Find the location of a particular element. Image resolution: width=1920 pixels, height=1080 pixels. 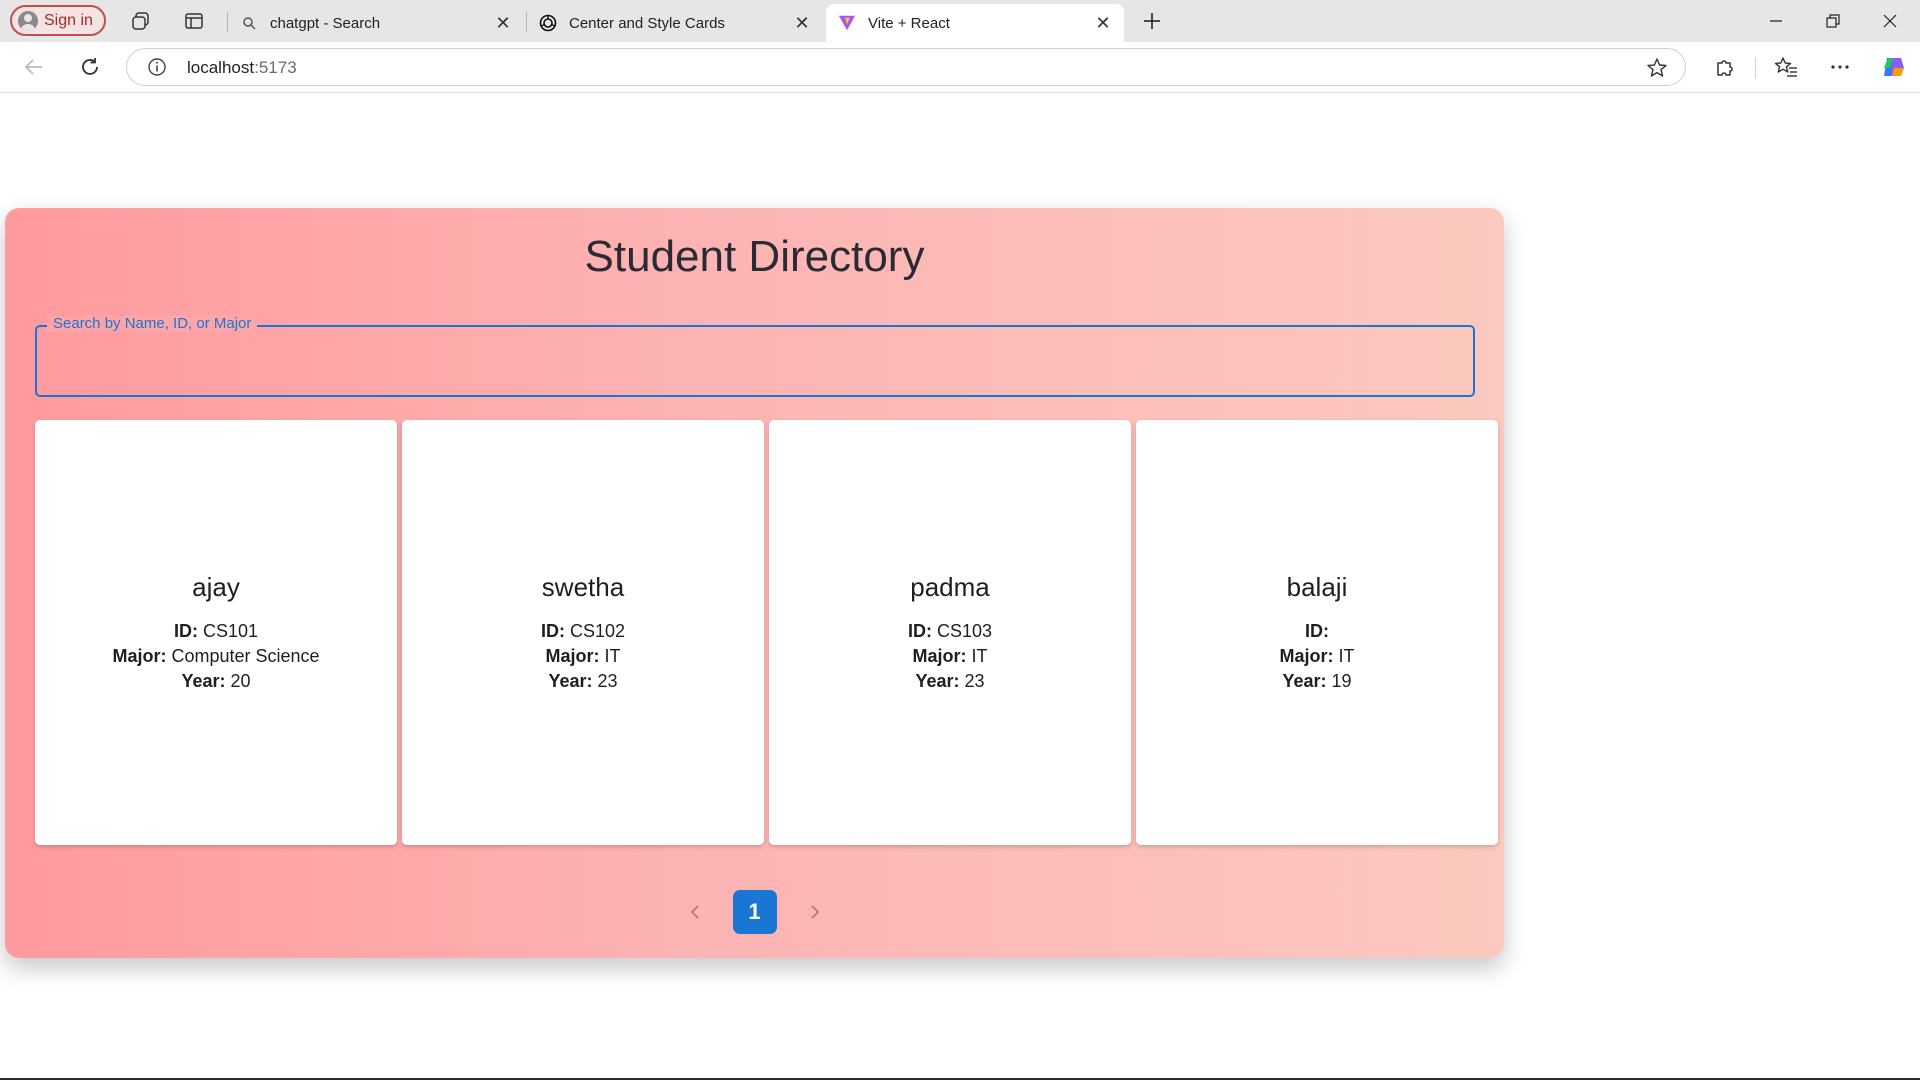

browser-toolbar: localhost:5173 is located at coordinates (960, 67).